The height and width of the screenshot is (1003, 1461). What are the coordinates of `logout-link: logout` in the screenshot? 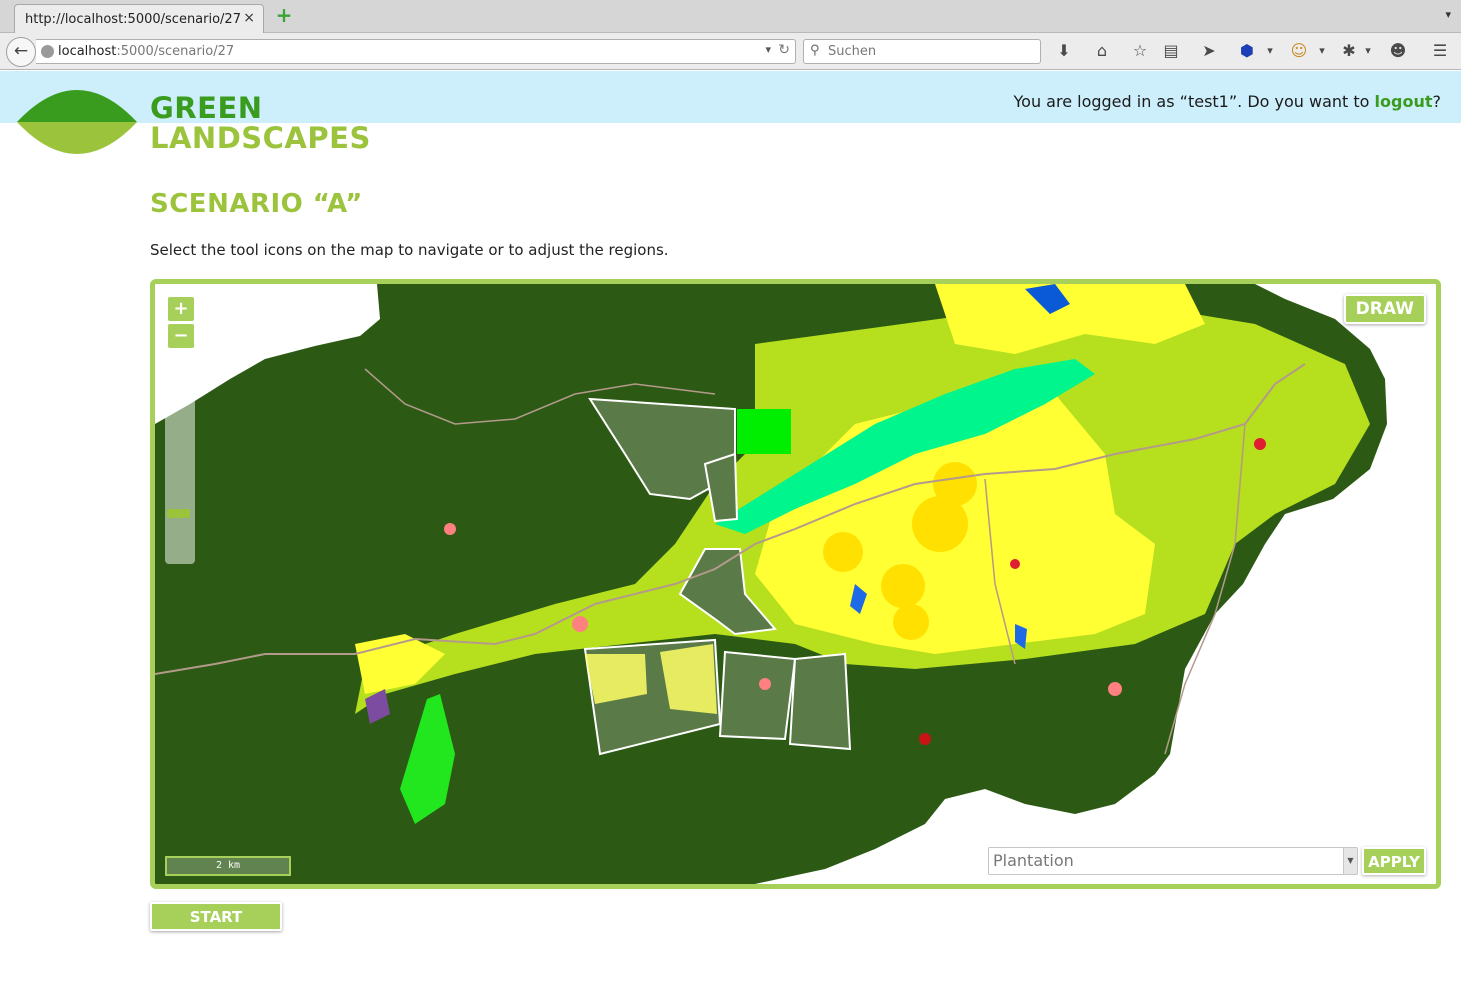 It's located at (1404, 101).